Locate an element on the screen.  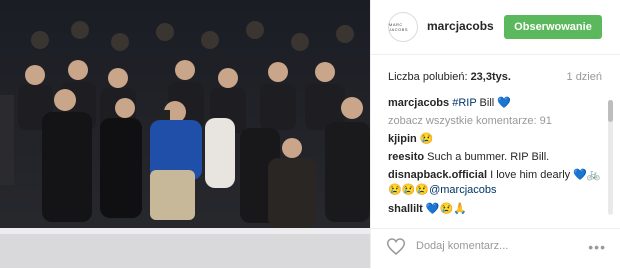
more-options-icon: ••• is located at coordinates (597, 247).